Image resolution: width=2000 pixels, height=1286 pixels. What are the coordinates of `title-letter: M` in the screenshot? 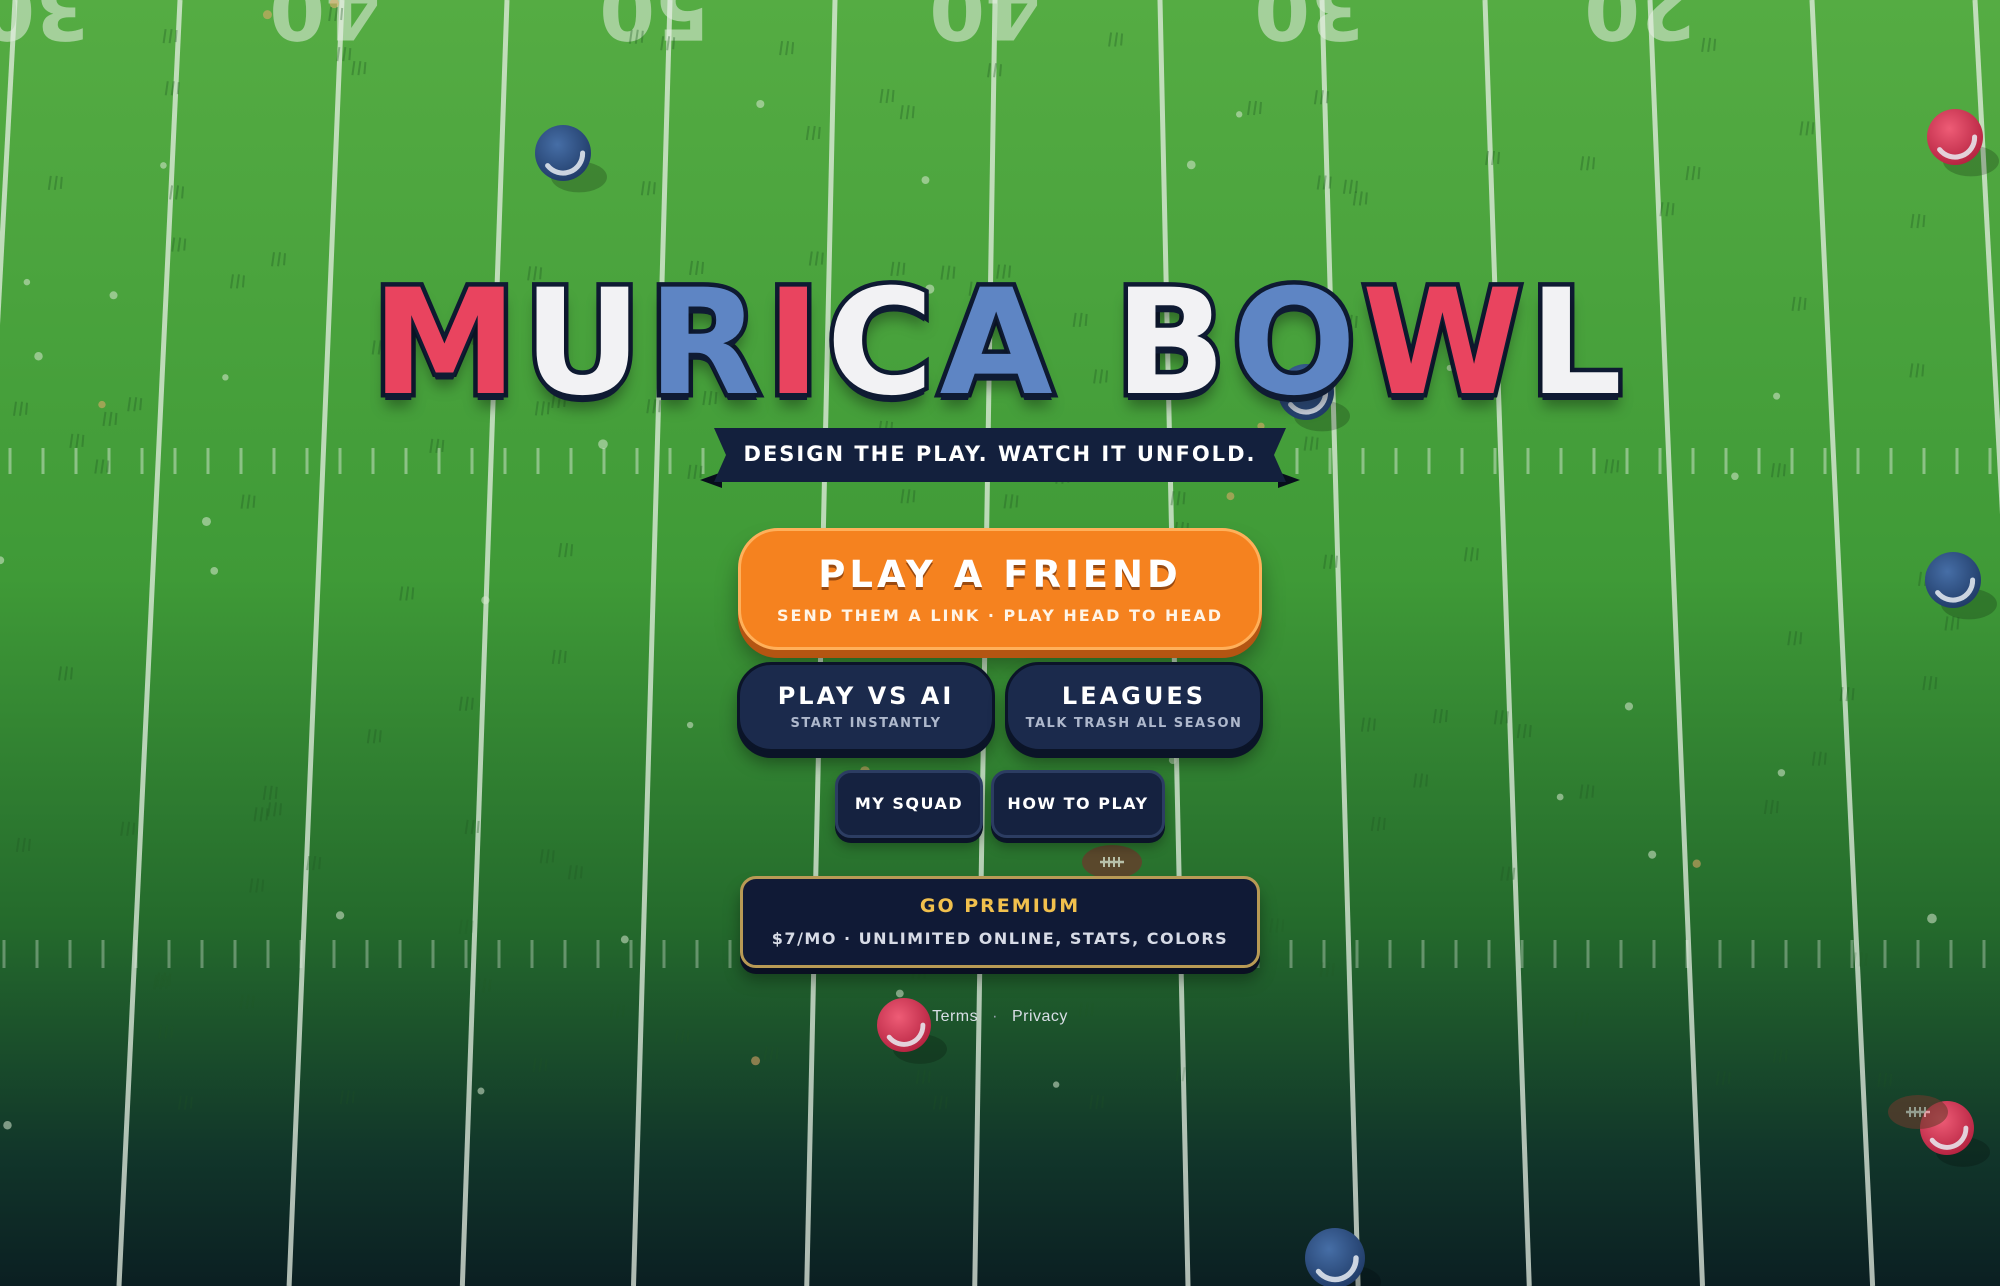 It's located at (445, 343).